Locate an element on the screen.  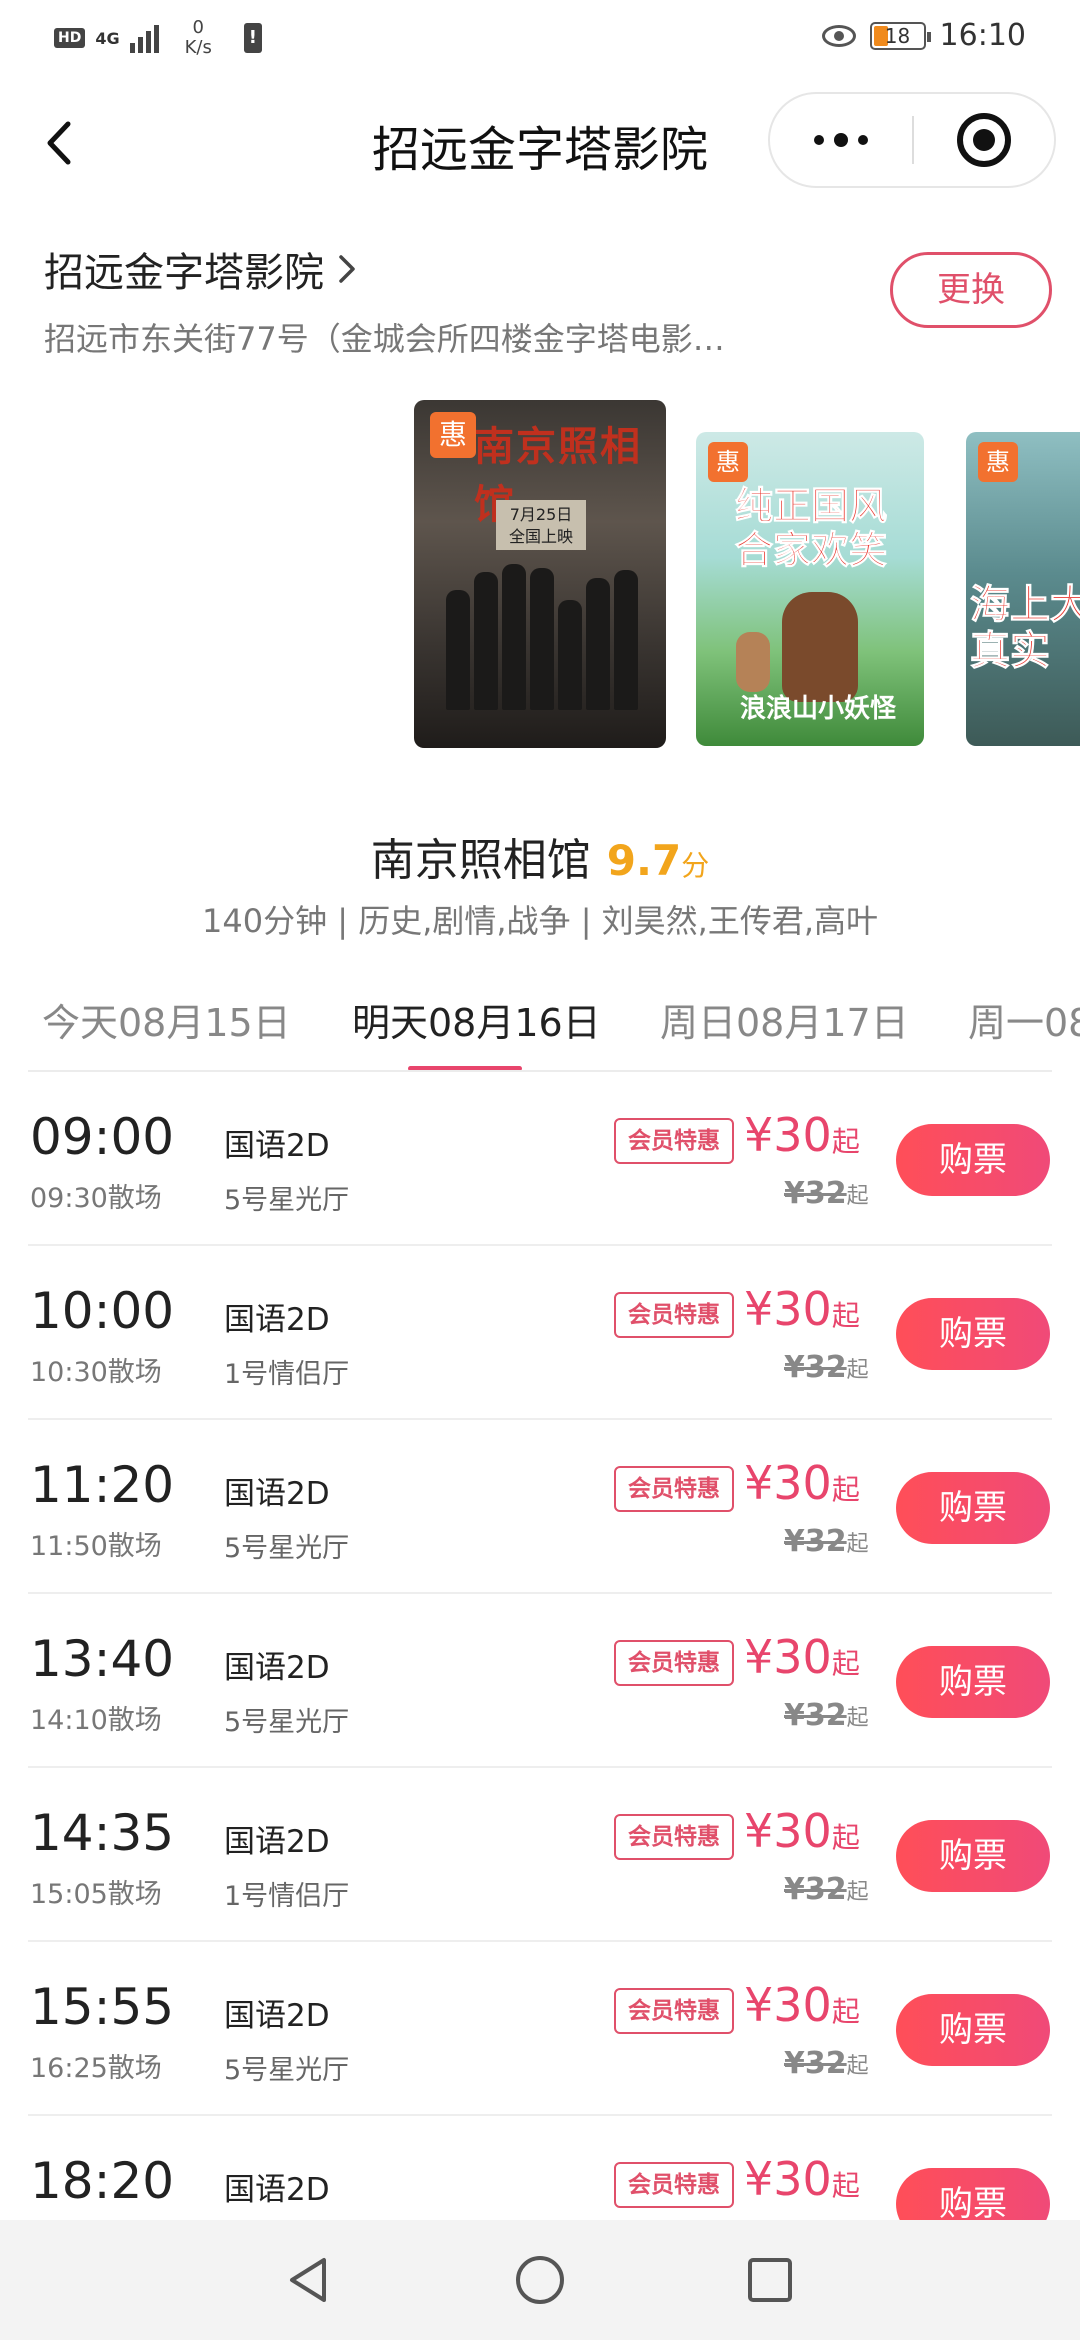
speed-unit: K/s is located at coordinates (198, 47).